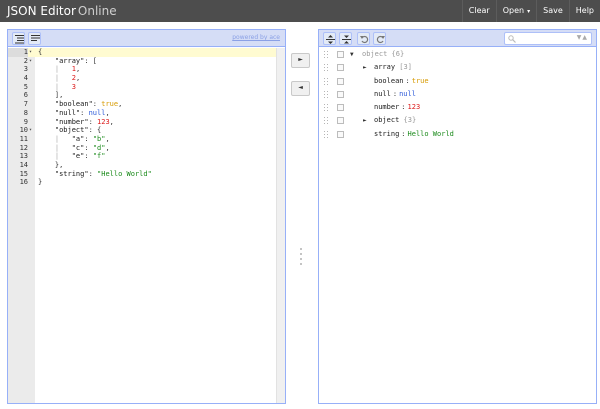 This screenshot has height=409, width=600. I want to click on tree-node-object: ► object {3}, so click(457, 120).